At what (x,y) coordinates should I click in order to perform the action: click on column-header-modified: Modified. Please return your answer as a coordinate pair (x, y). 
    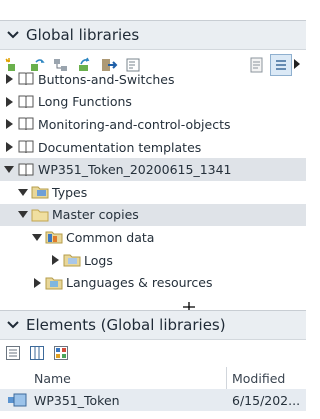
    Looking at the image, I should click on (258, 378).